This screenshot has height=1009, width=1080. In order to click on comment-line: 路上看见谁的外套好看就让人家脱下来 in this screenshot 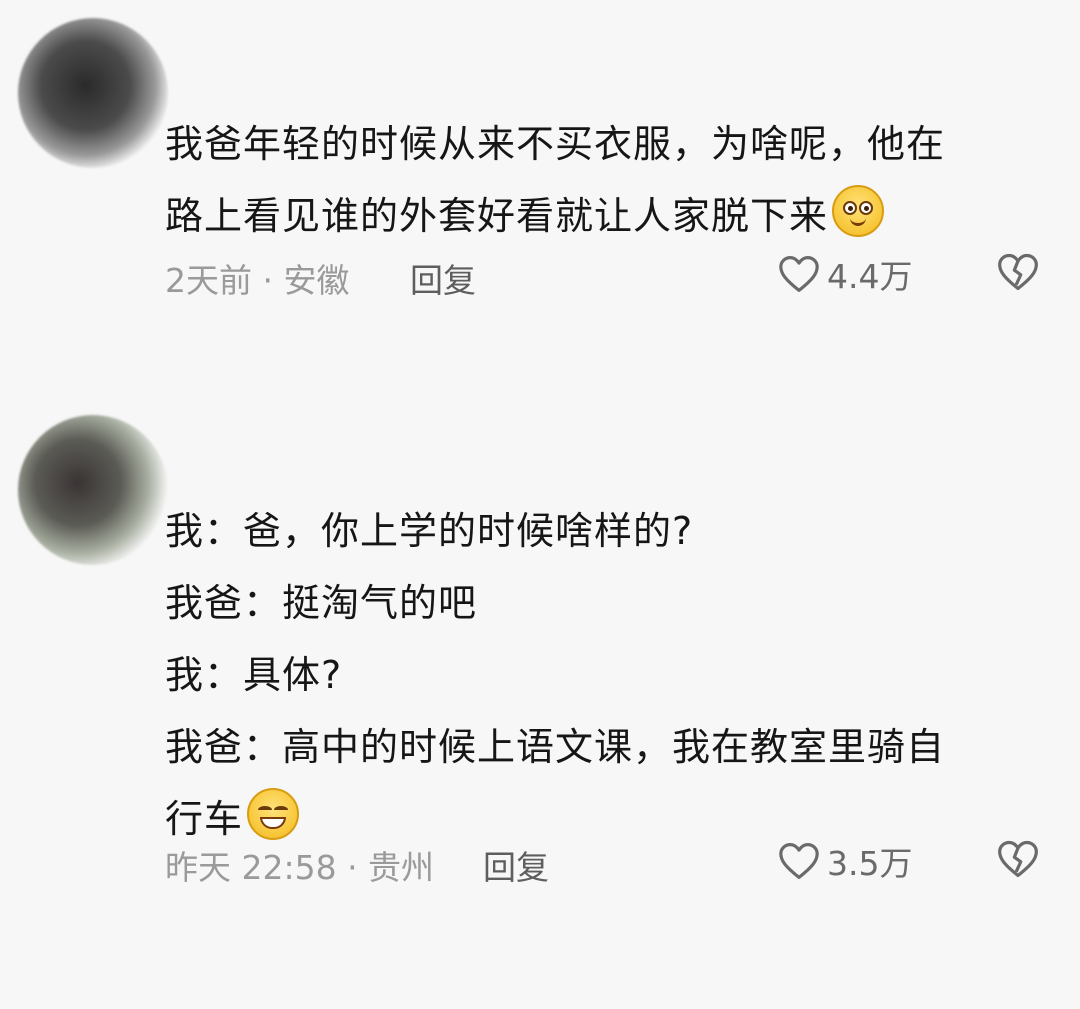, I will do `click(605, 216)`.